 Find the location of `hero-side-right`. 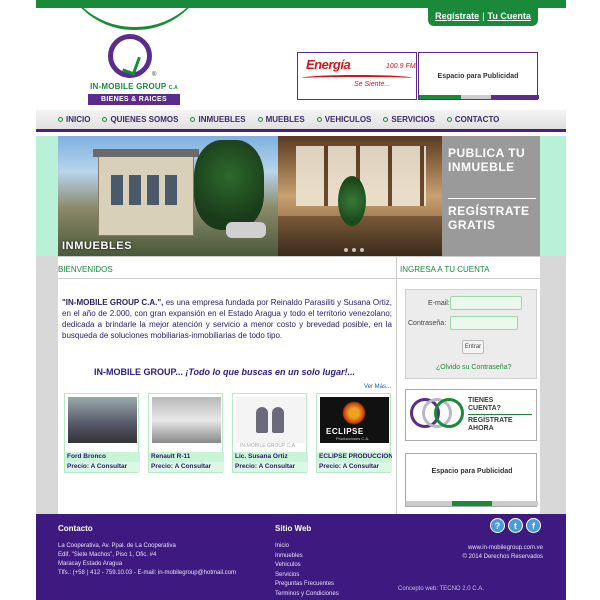

hero-side-right is located at coordinates (553, 196).